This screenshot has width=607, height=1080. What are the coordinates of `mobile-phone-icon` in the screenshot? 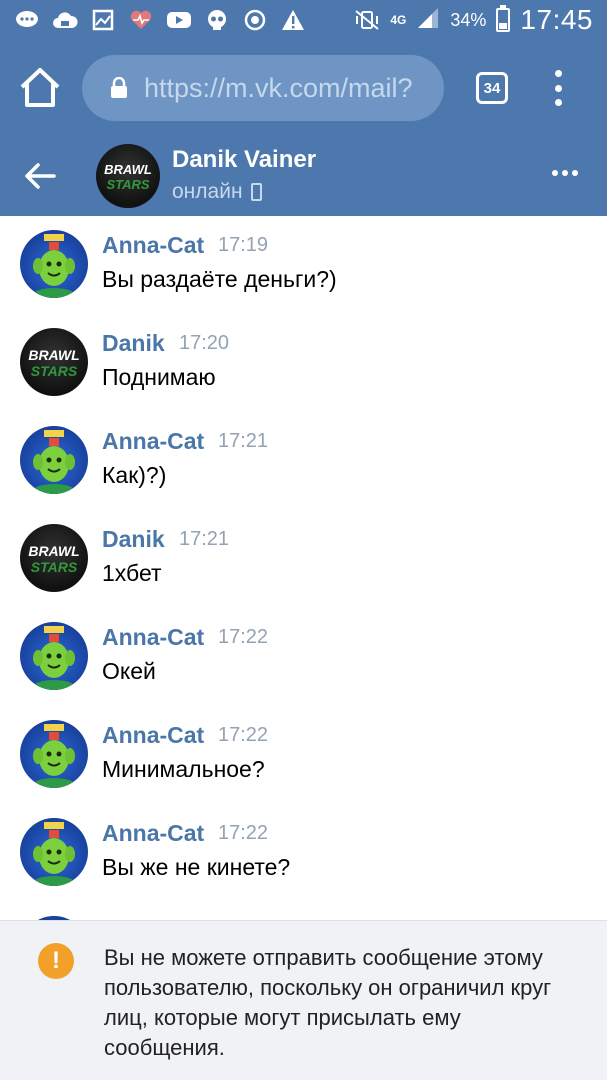 It's located at (256, 192).